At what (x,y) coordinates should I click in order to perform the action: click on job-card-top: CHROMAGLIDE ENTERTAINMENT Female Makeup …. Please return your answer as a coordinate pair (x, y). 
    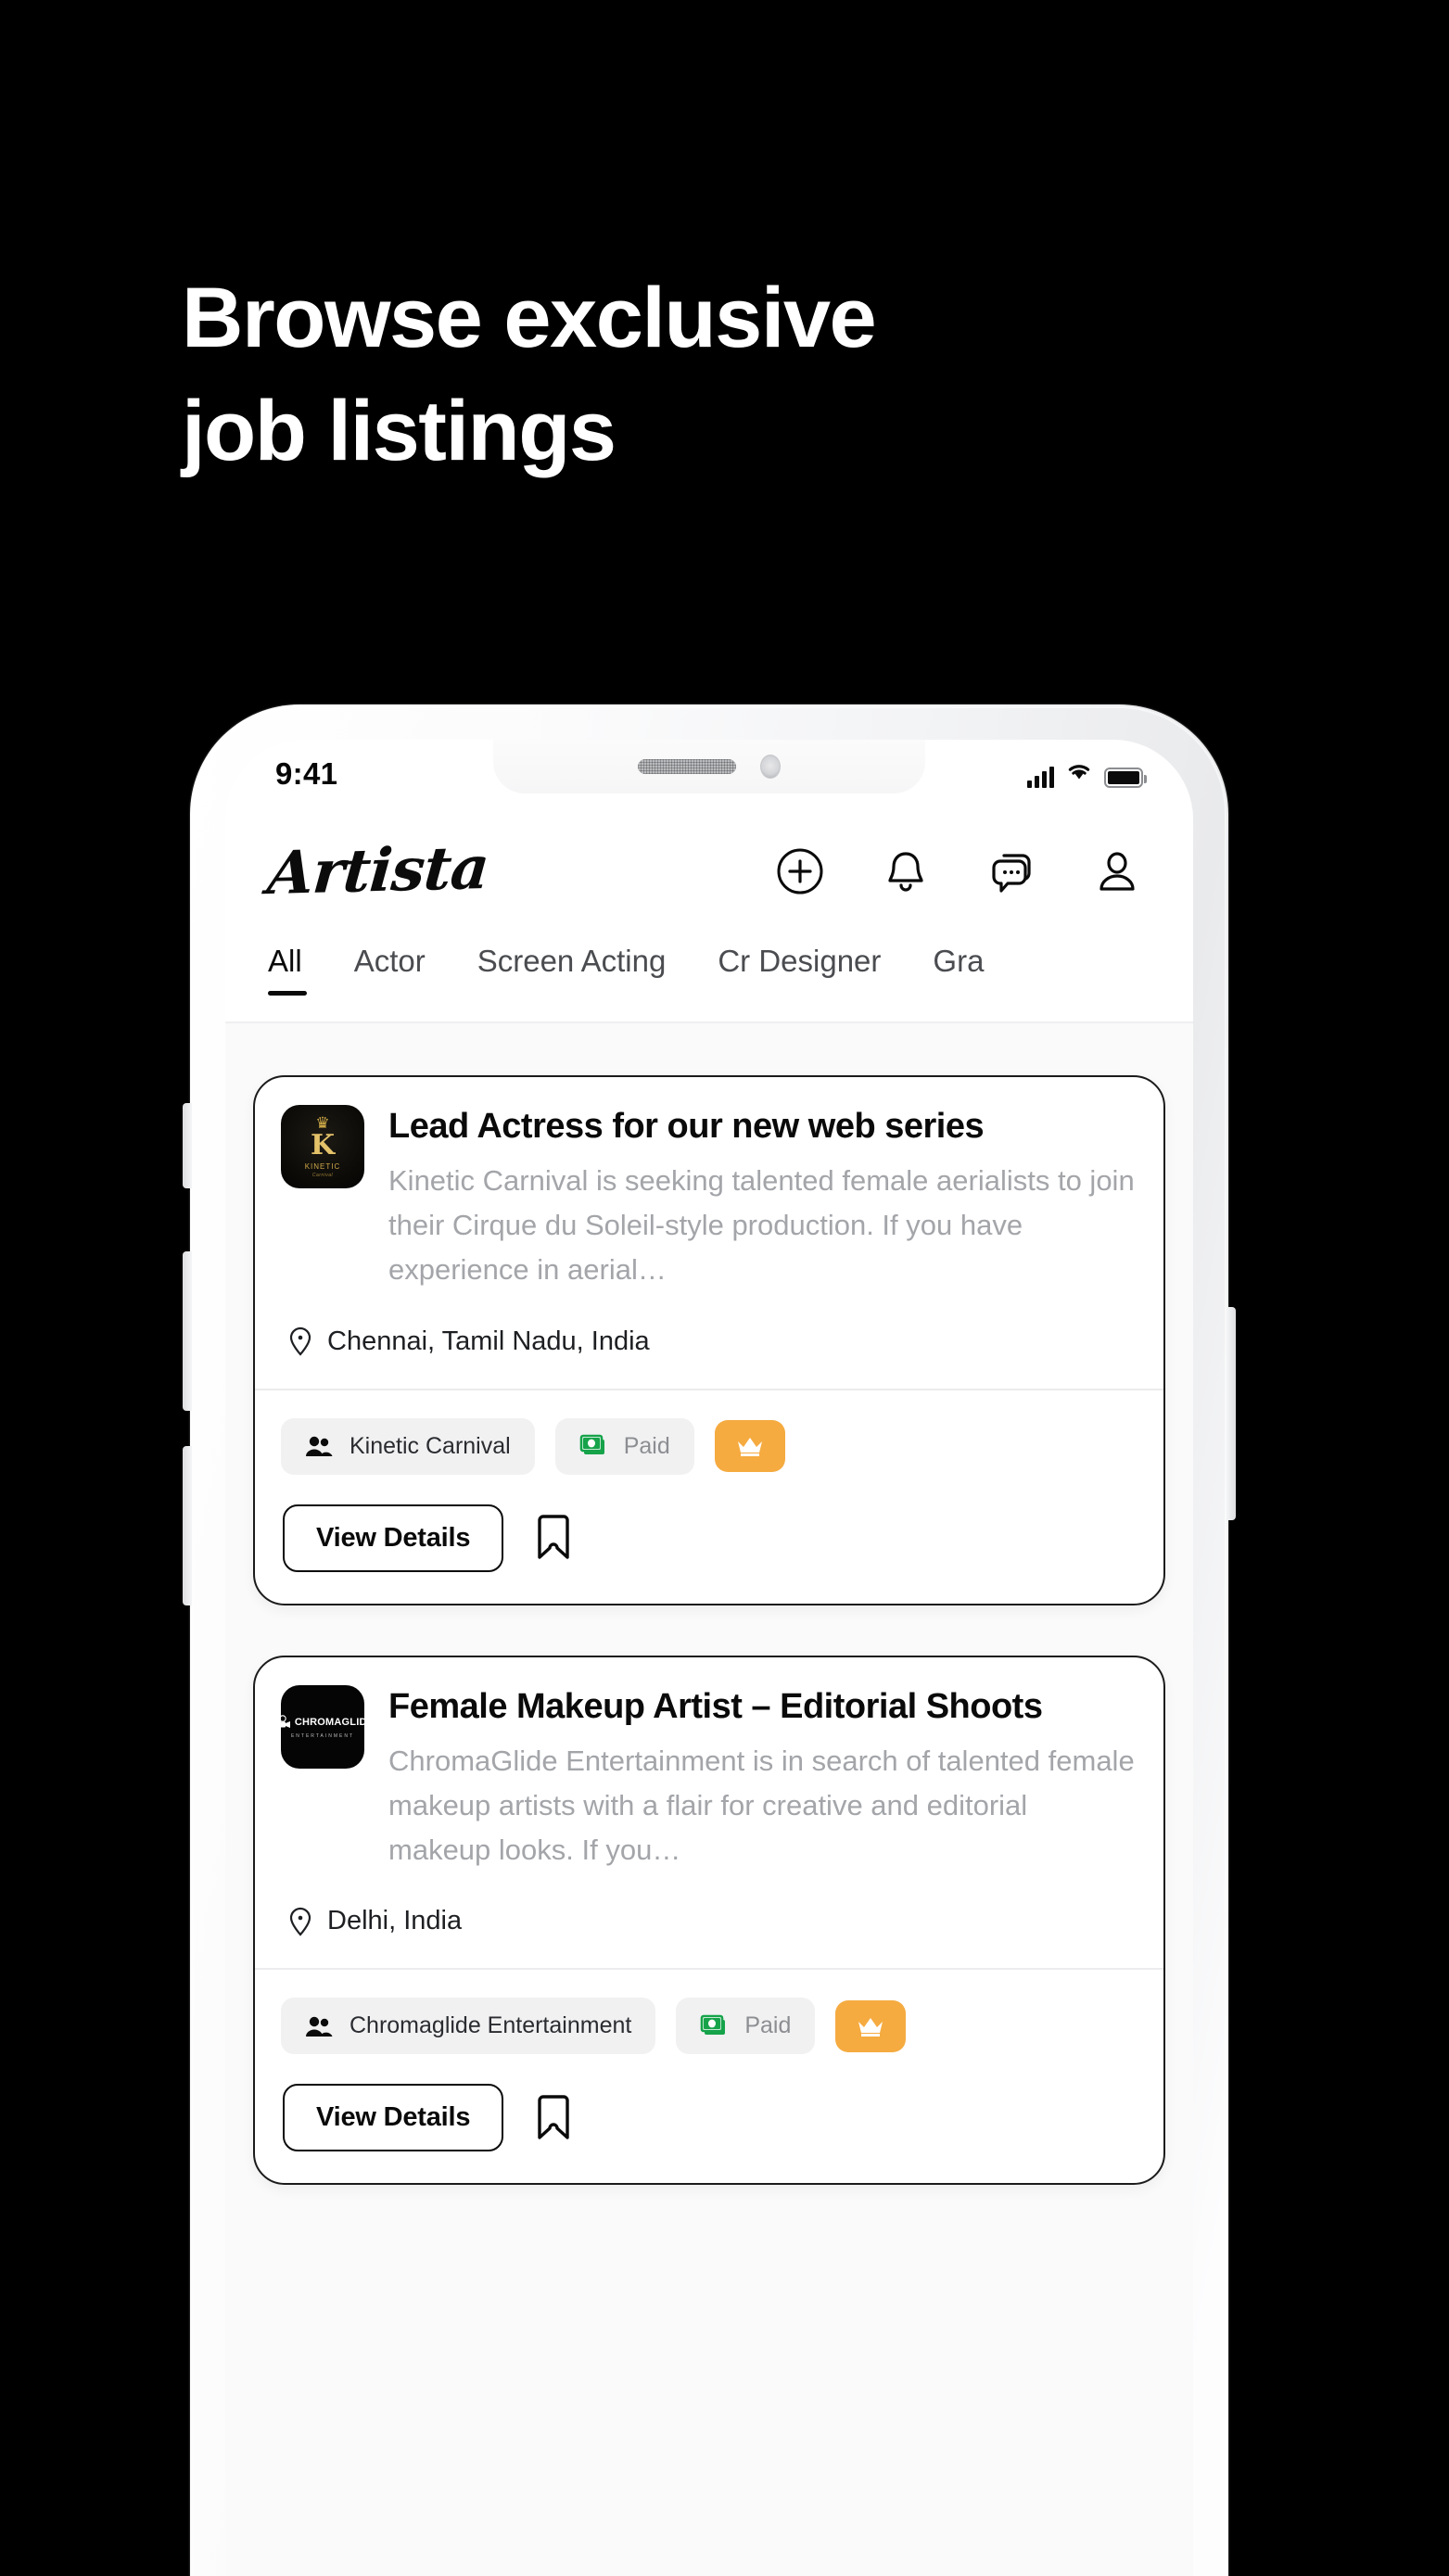
    Looking at the image, I should click on (709, 1813).